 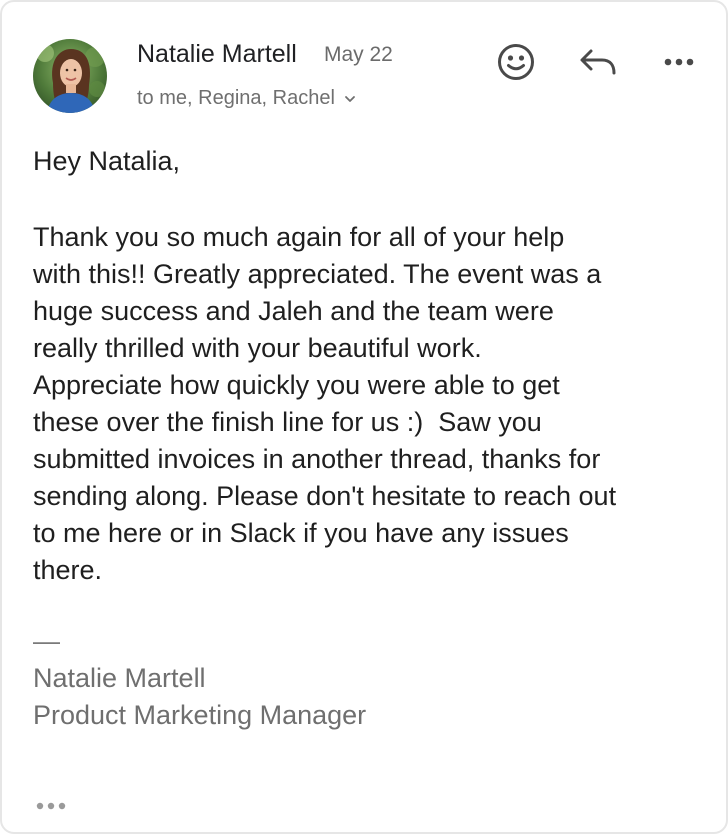 I want to click on ellipsis-icon, so click(x=51, y=806).